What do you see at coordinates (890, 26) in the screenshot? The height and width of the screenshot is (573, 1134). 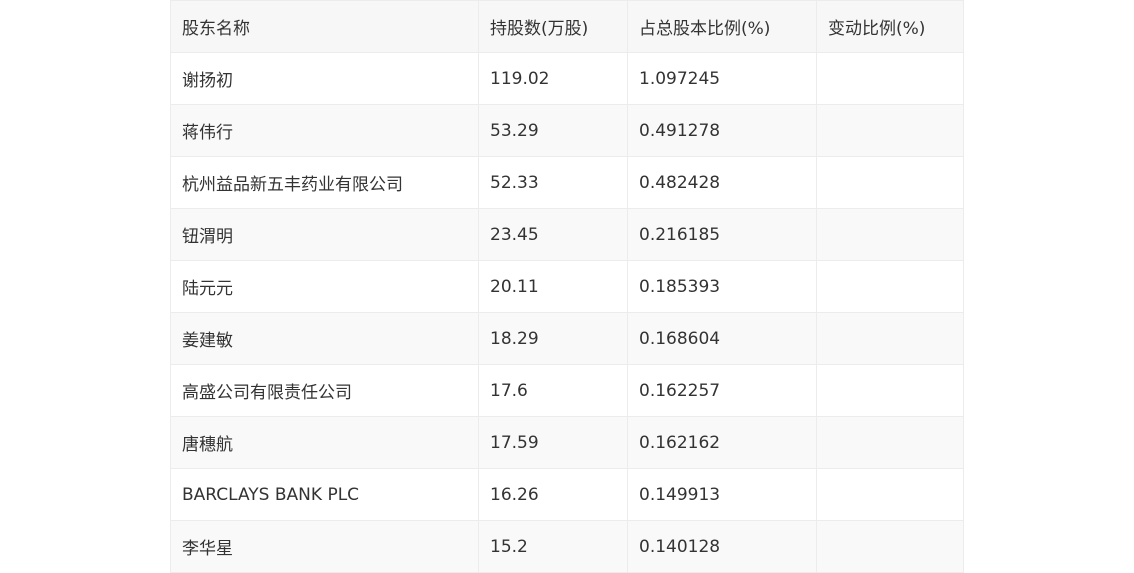 I see `header-change-ratio: 变动比例(%)` at bounding box center [890, 26].